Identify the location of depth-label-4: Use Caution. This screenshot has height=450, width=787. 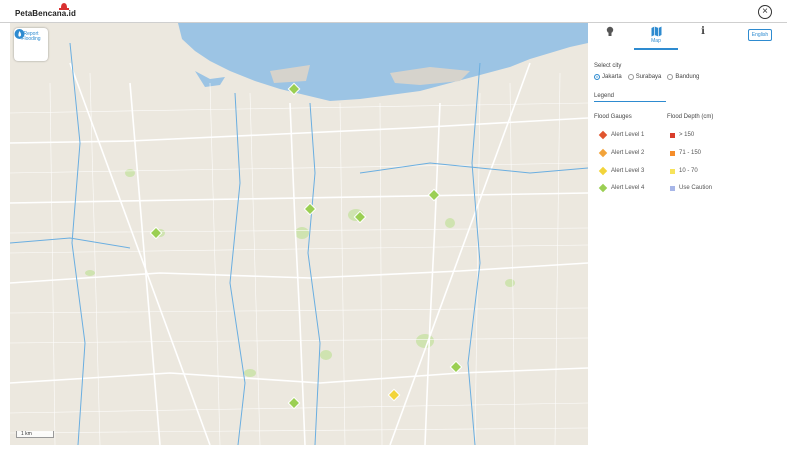
(696, 188).